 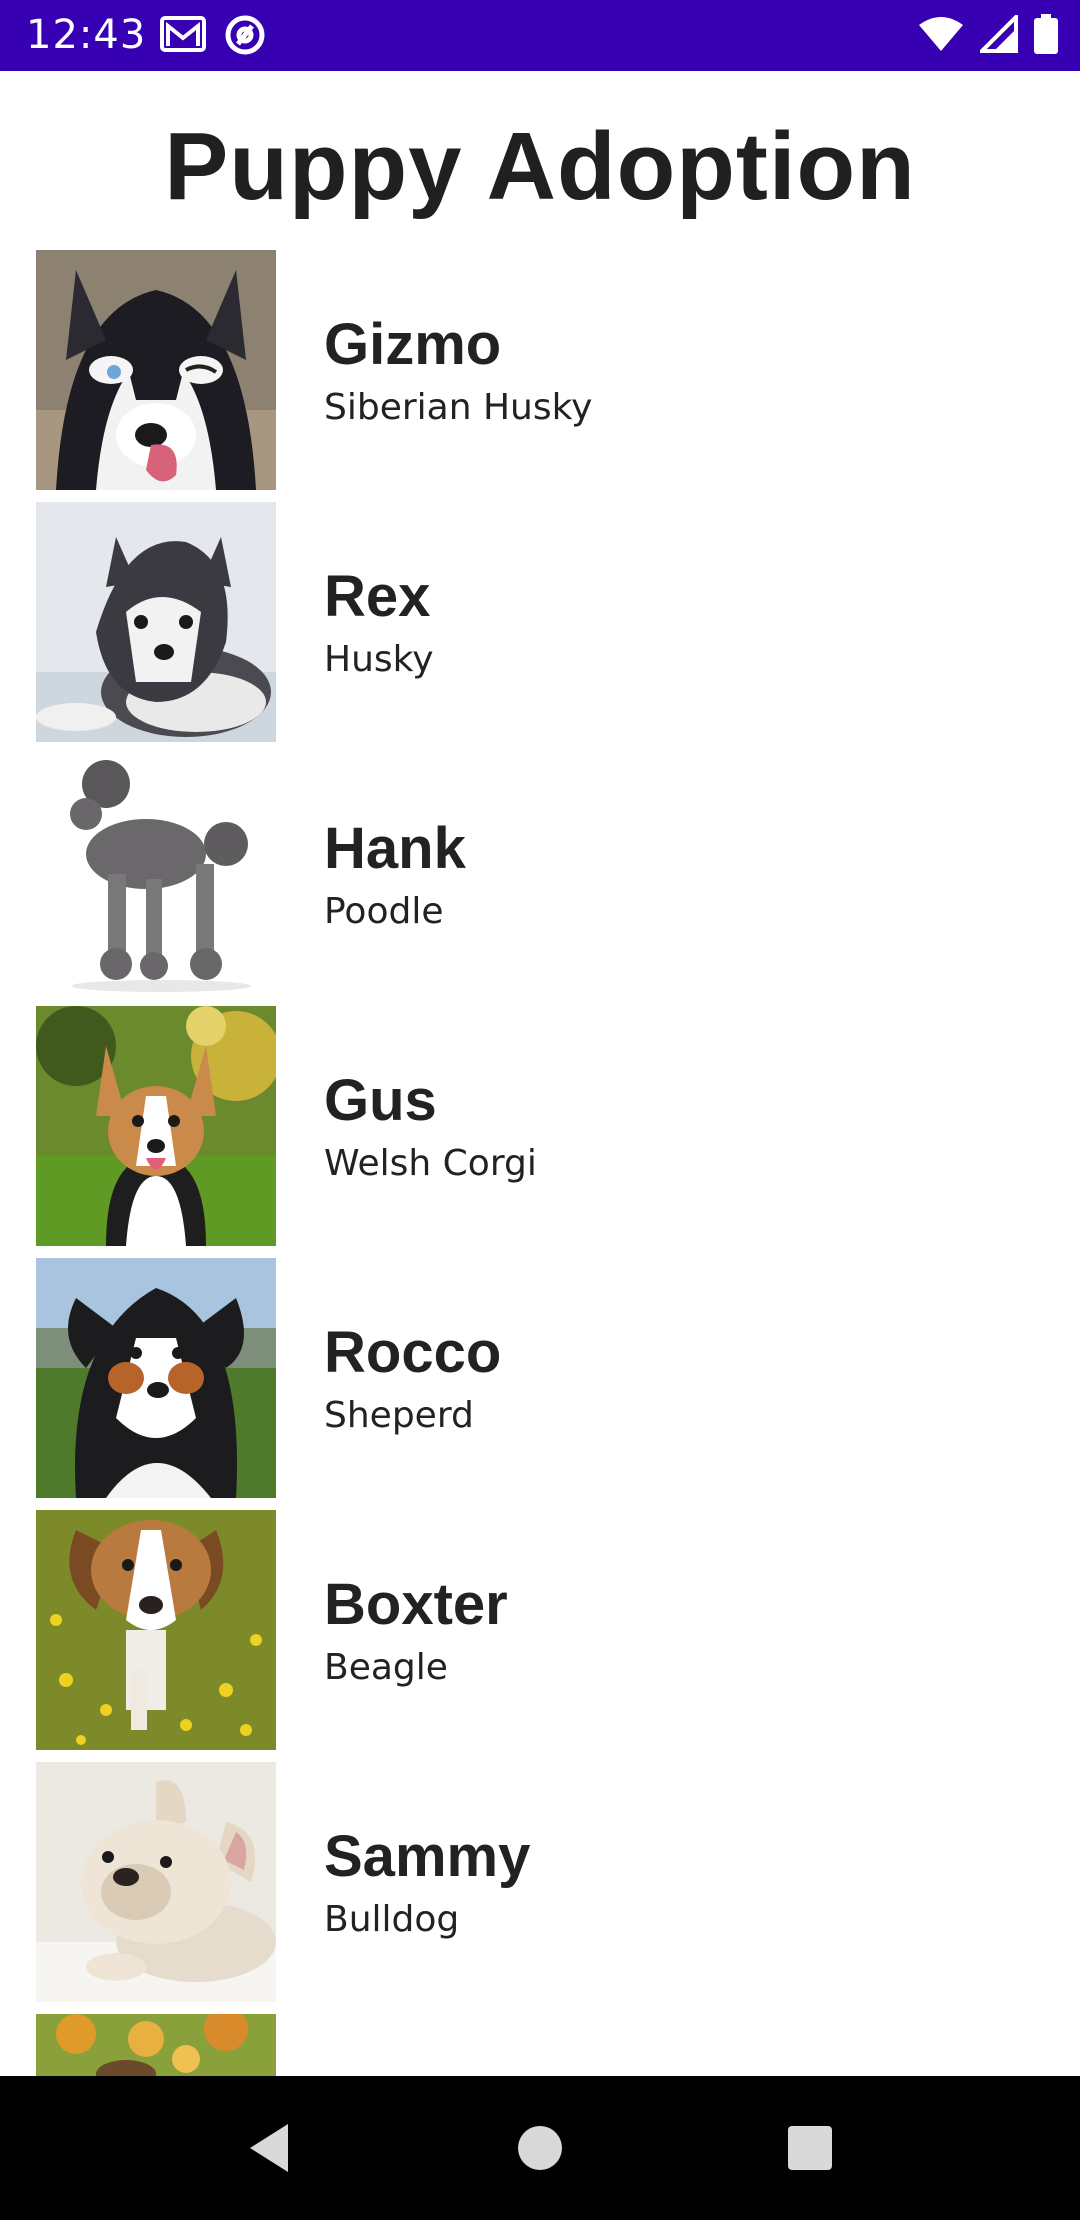 What do you see at coordinates (384, 911) in the screenshot?
I see `dog-breed: Poodle` at bounding box center [384, 911].